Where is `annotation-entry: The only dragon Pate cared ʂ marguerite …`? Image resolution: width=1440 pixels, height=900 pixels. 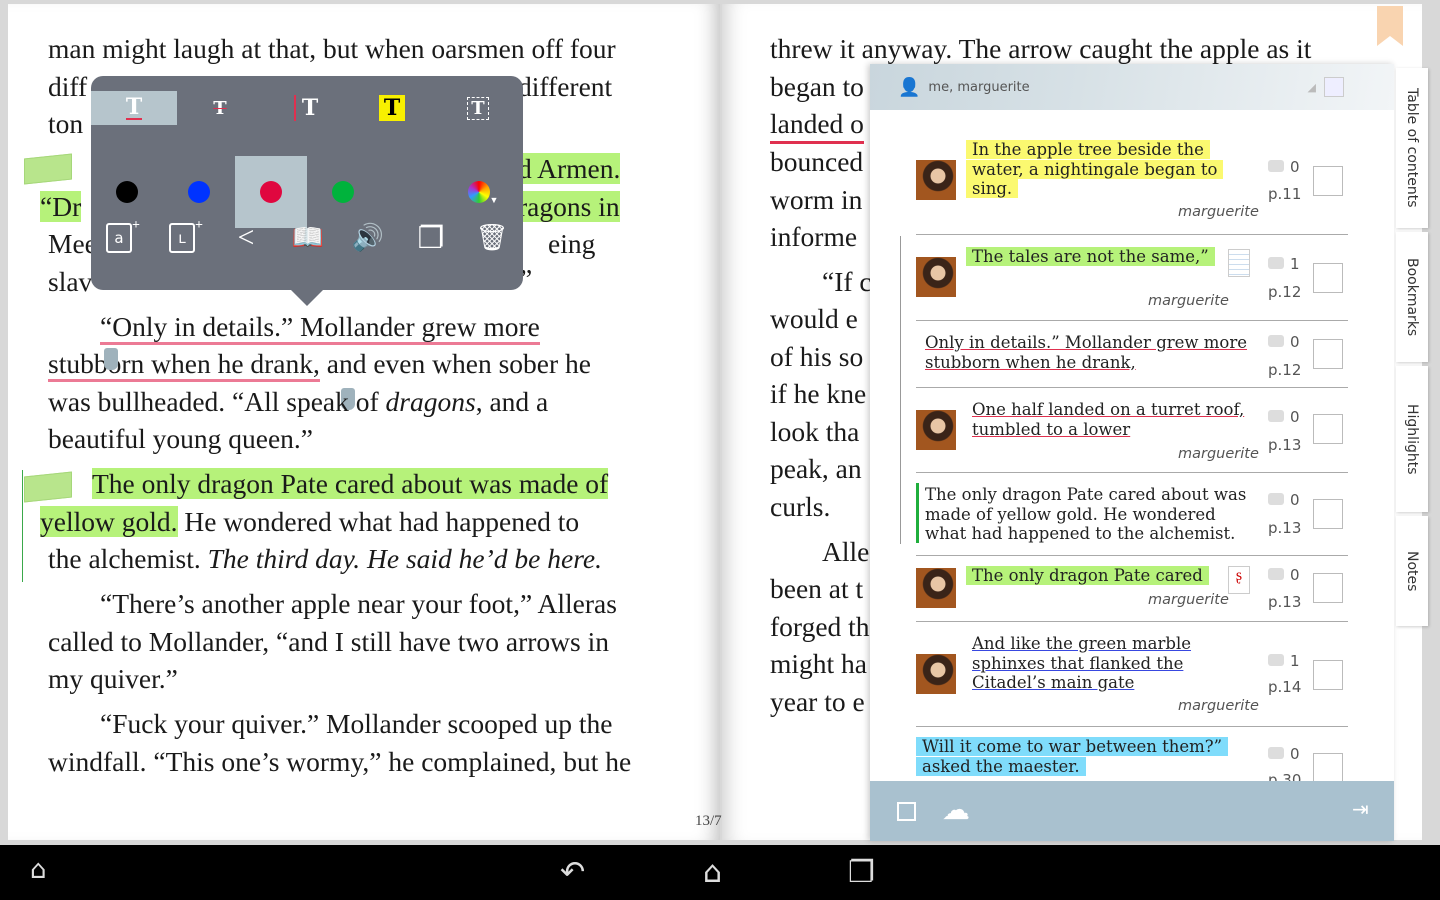
annotation-entry: The only dragon Pate cared ʂ marguerite … is located at coordinates (1132, 588).